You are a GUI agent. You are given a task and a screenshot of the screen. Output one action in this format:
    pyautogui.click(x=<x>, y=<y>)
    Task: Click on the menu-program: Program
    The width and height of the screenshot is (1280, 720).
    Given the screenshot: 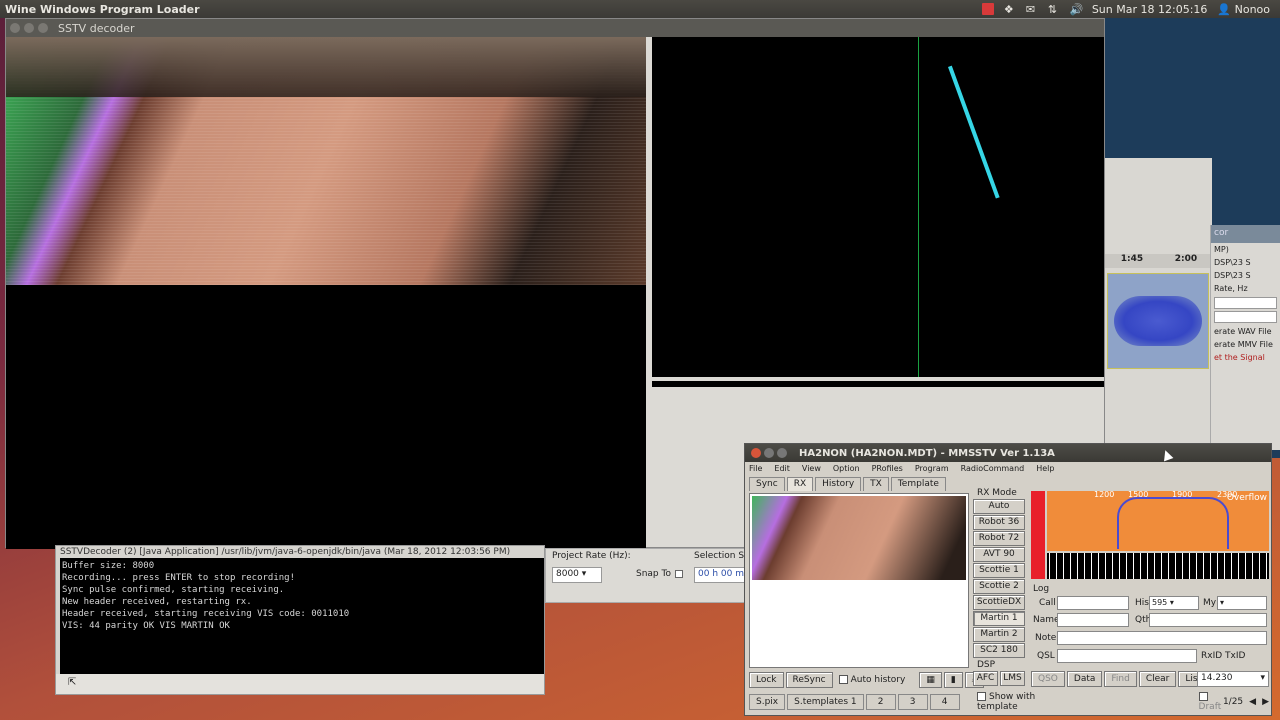 What is the action you would take?
    pyautogui.click(x=932, y=468)
    